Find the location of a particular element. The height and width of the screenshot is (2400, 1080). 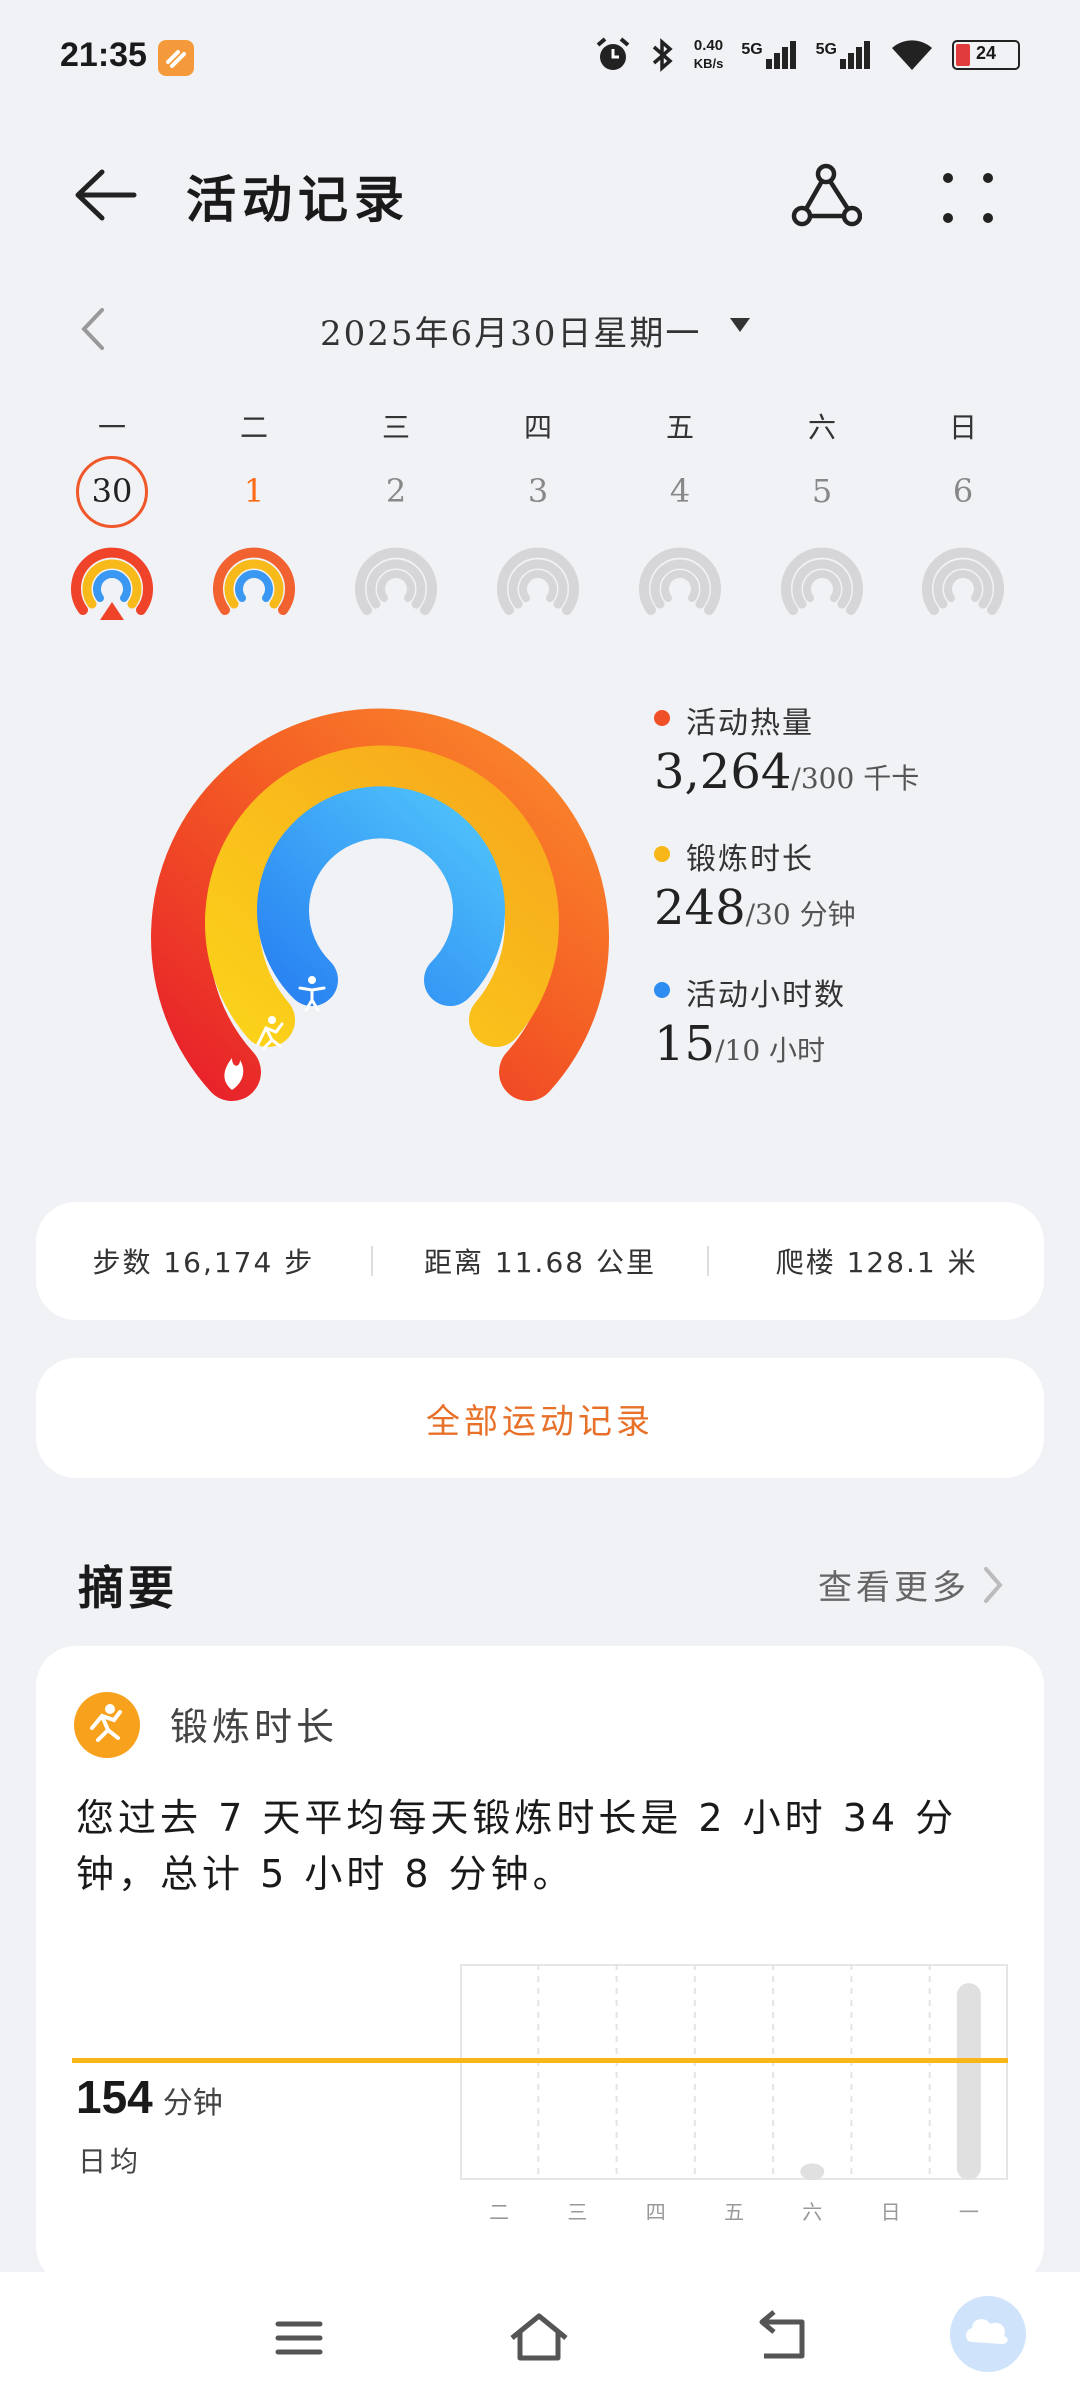

back-nav-button is located at coordinates (781, 2338).